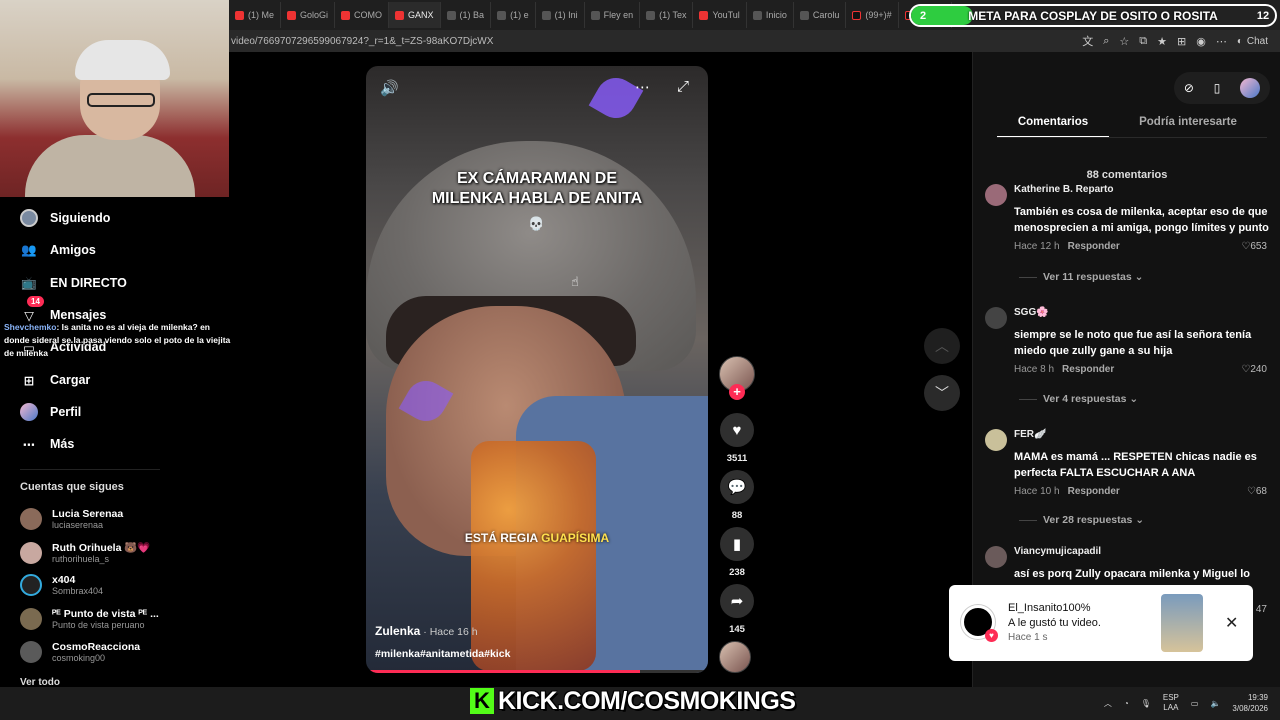 Image resolution: width=1280 pixels, height=720 pixels. What do you see at coordinates (1108, 703) in the screenshot?
I see `tray-expand-icon: ︿` at bounding box center [1108, 703].